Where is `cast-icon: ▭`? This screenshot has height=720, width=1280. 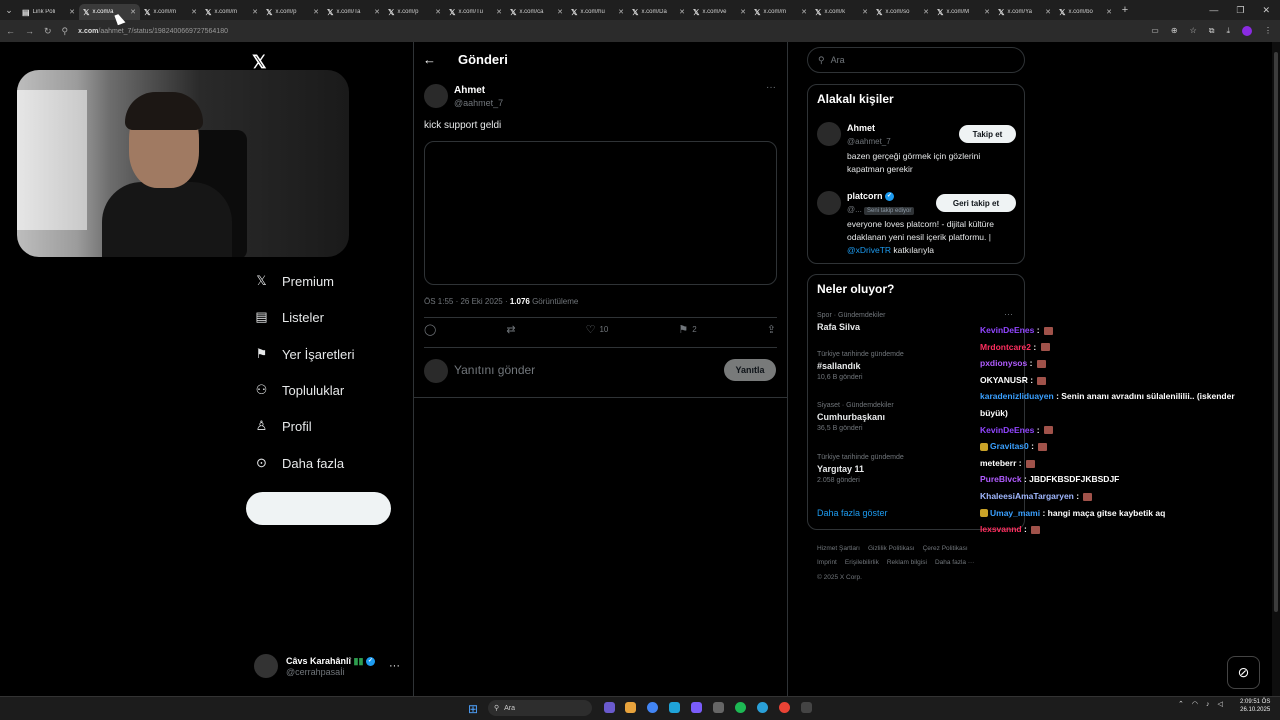
cast-icon: ▭ is located at coordinates (1155, 31).